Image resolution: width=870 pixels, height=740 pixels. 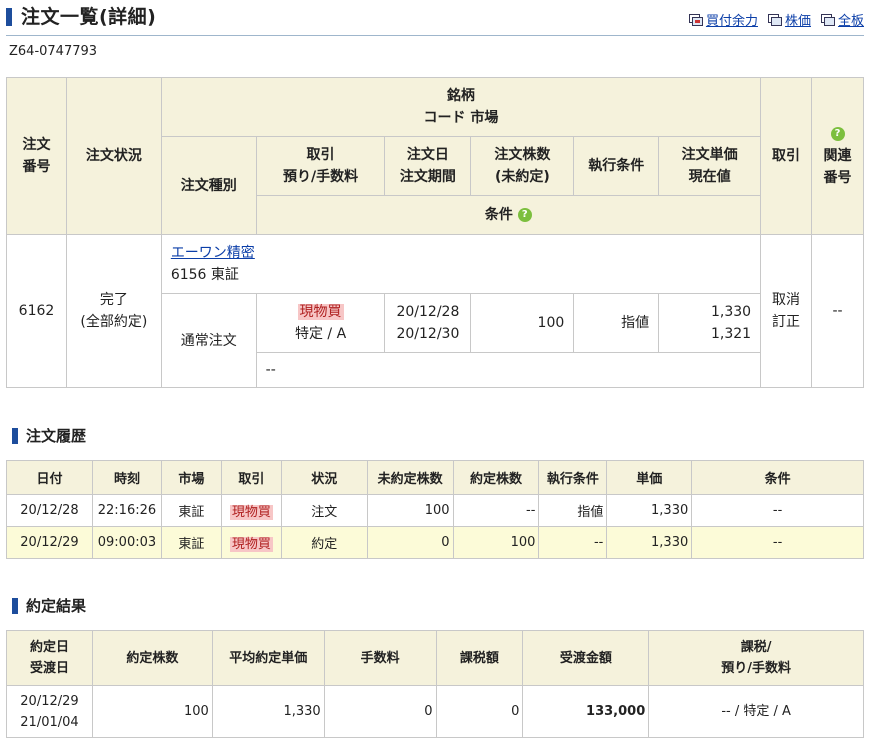 I want to click on header-order-date: 注文日 注文期間, so click(x=428, y=166).